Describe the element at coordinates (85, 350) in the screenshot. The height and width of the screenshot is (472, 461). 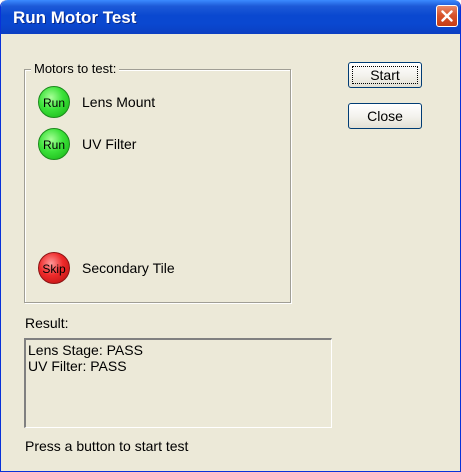
I see `result-line-lens-stage: Lens Stage: PASS` at that location.